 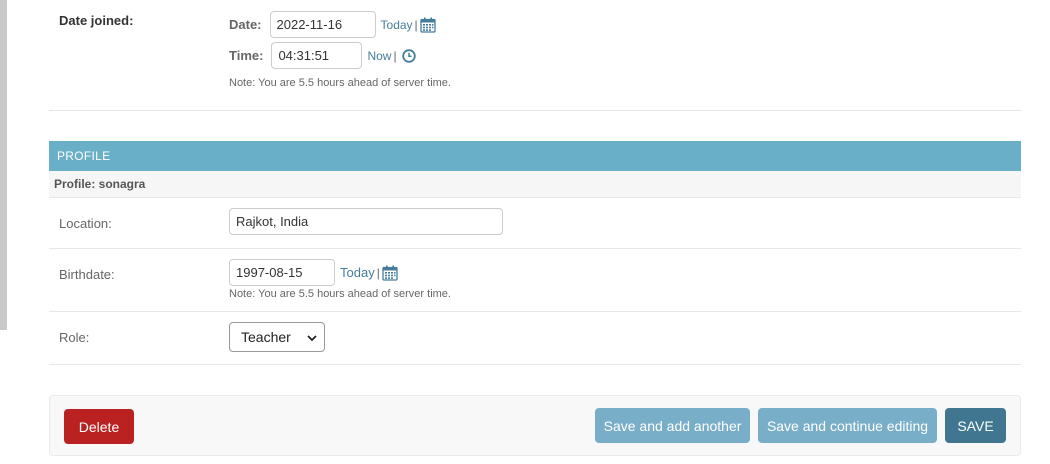 I want to click on profile-section-header: PROFILE, so click(x=535, y=156).